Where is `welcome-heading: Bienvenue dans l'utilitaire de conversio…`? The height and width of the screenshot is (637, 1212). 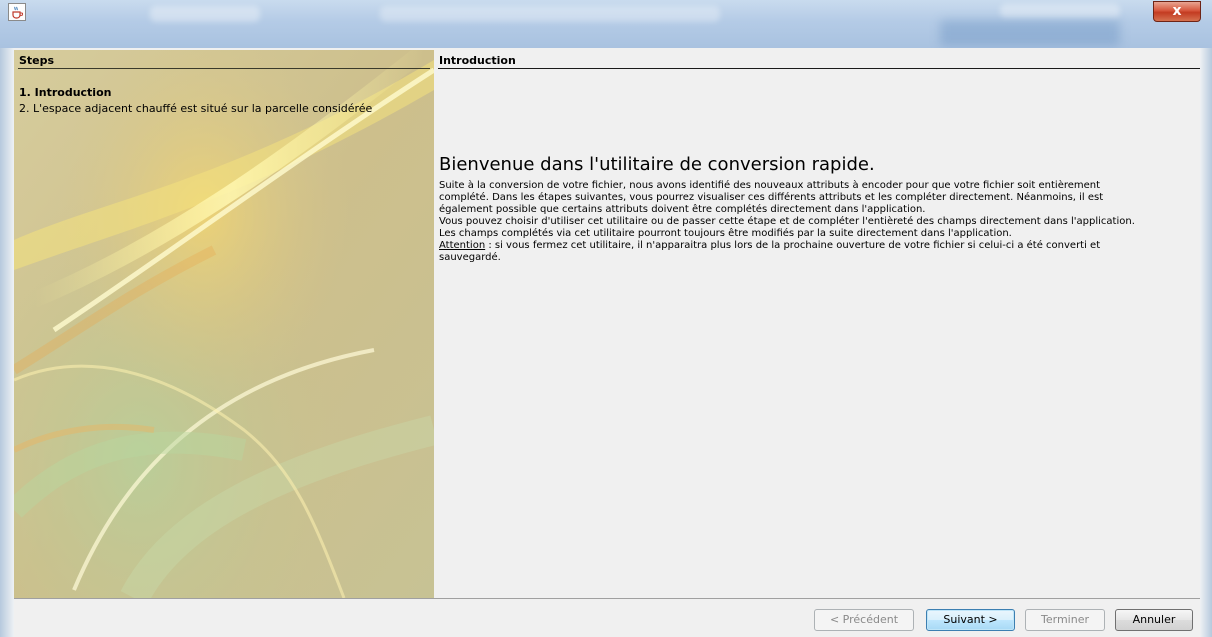 welcome-heading: Bienvenue dans l'utilitaire de conversio… is located at coordinates (657, 164).